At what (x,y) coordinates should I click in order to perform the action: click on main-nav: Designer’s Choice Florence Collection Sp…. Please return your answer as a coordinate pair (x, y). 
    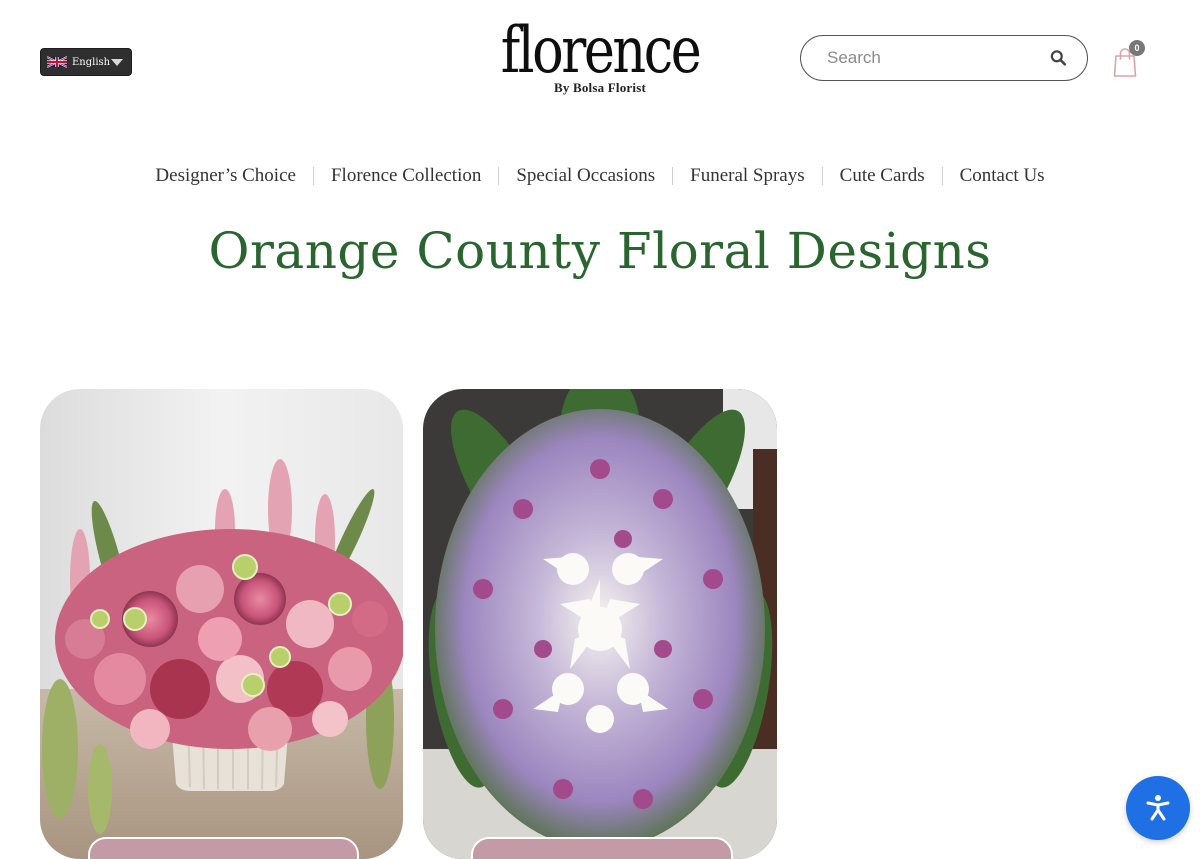
    Looking at the image, I should click on (600, 176).